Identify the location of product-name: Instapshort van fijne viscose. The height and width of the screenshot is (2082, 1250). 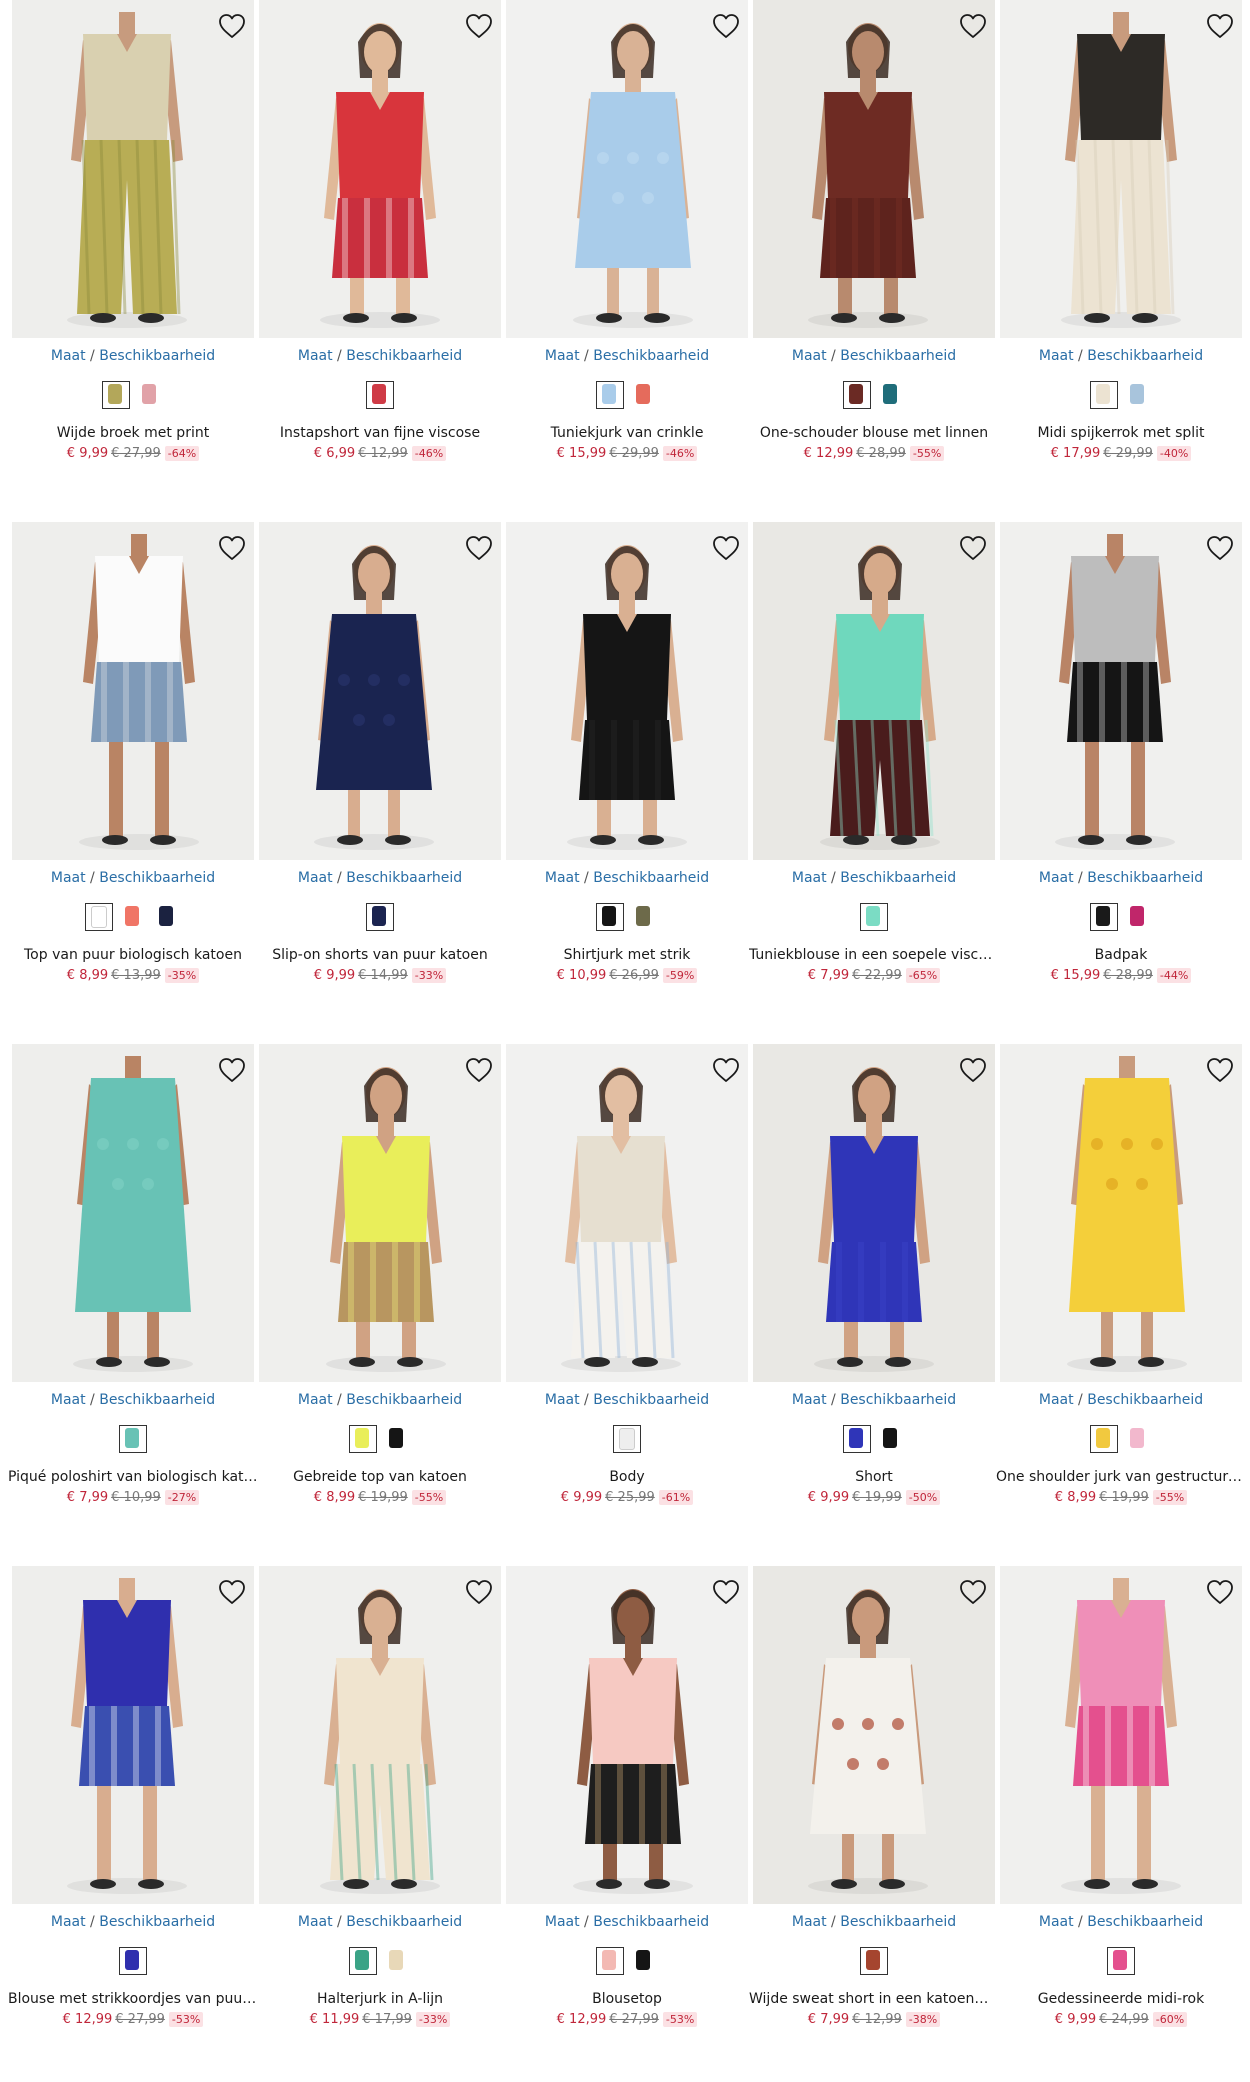
(380, 433).